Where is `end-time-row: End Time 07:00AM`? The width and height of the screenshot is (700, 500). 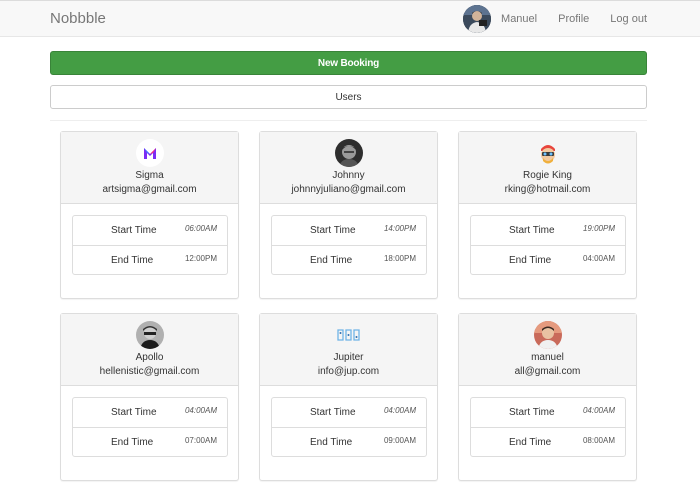
end-time-row: End Time 07:00AM is located at coordinates (150, 441).